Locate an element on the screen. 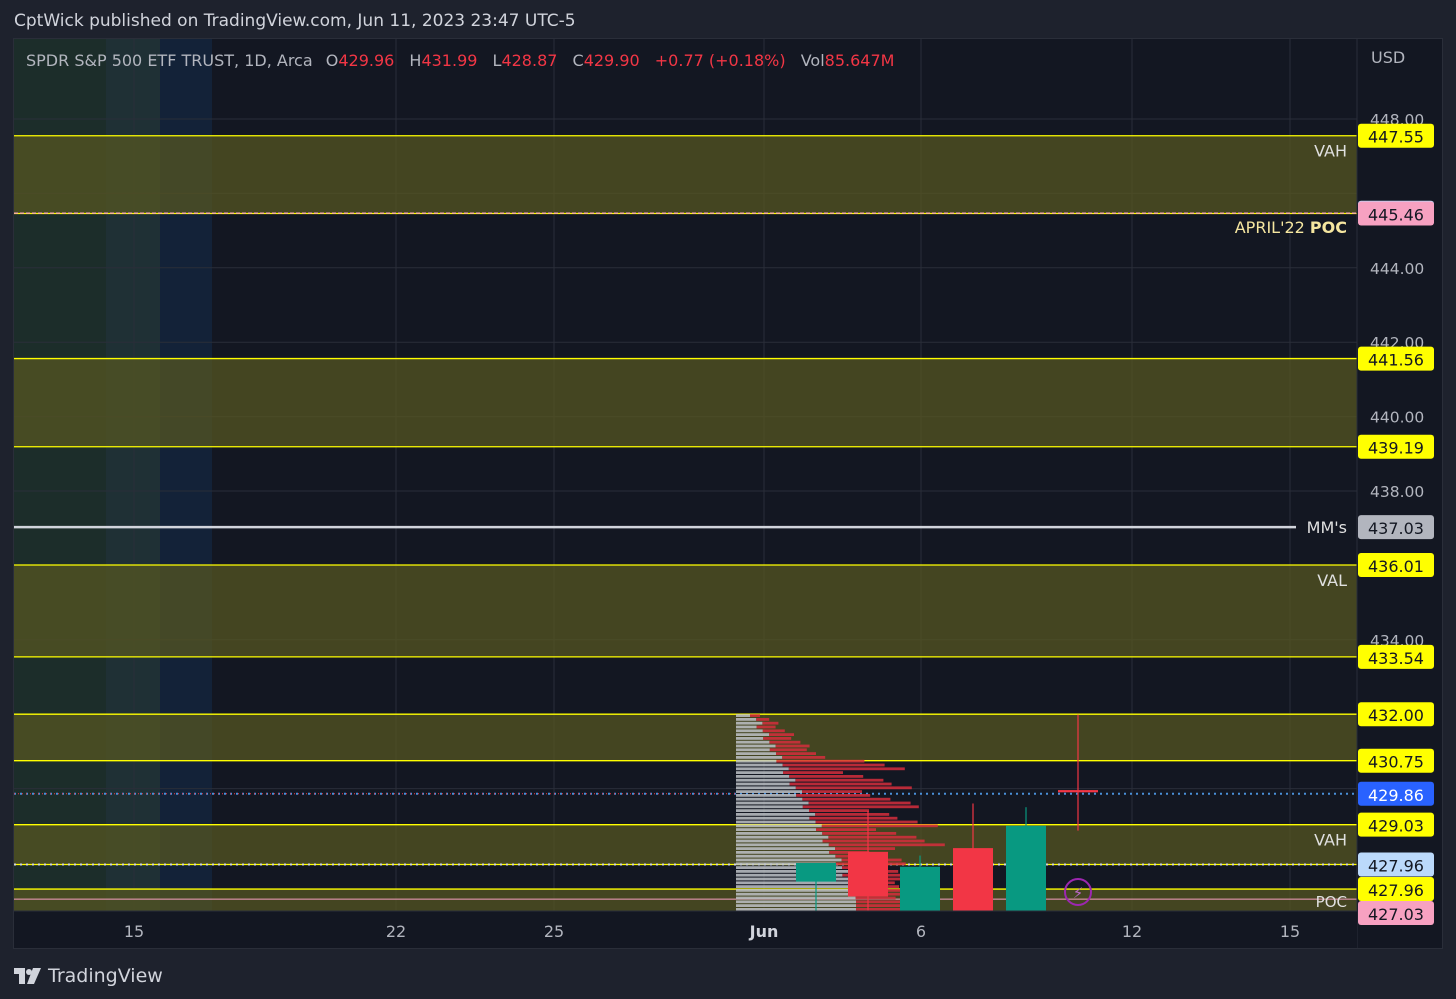 This screenshot has height=999, width=1456. x-tick-label: 15 is located at coordinates (1290, 931).